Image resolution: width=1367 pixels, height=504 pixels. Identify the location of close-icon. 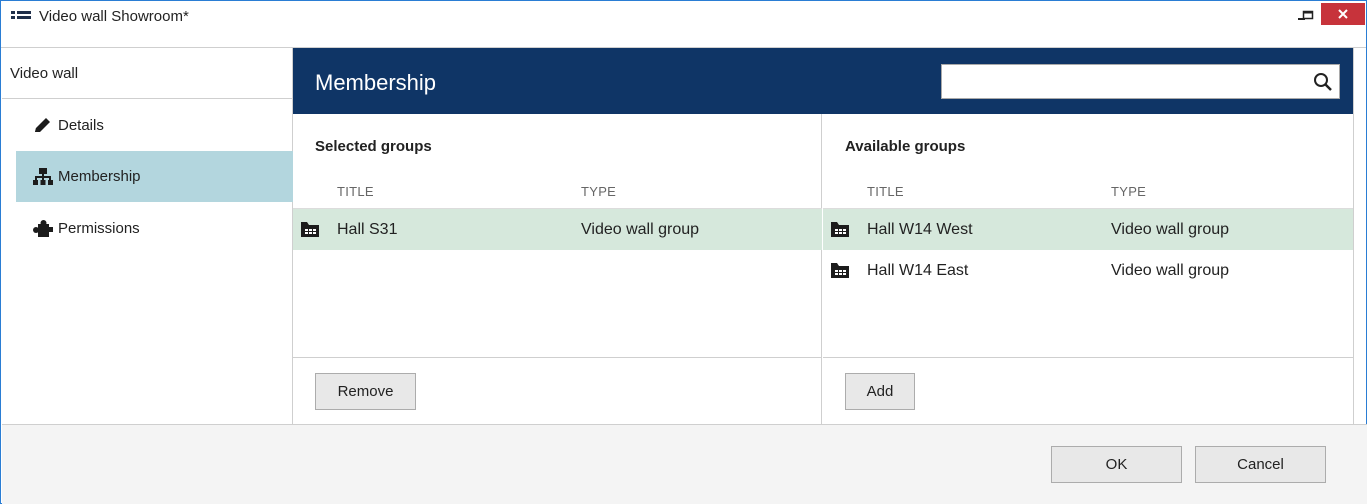
(1343, 14).